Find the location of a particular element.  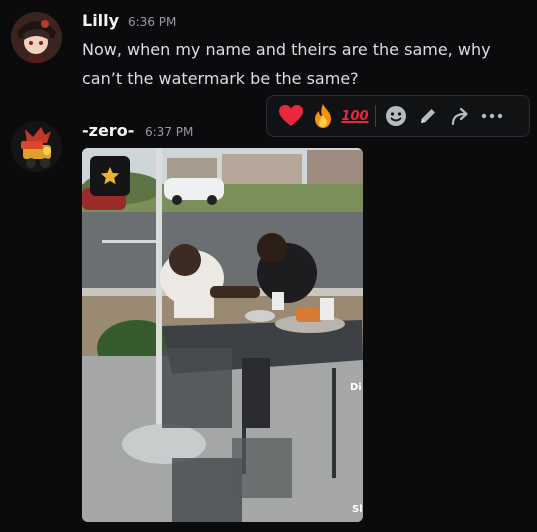

add-reaction-button is located at coordinates (396, 116).